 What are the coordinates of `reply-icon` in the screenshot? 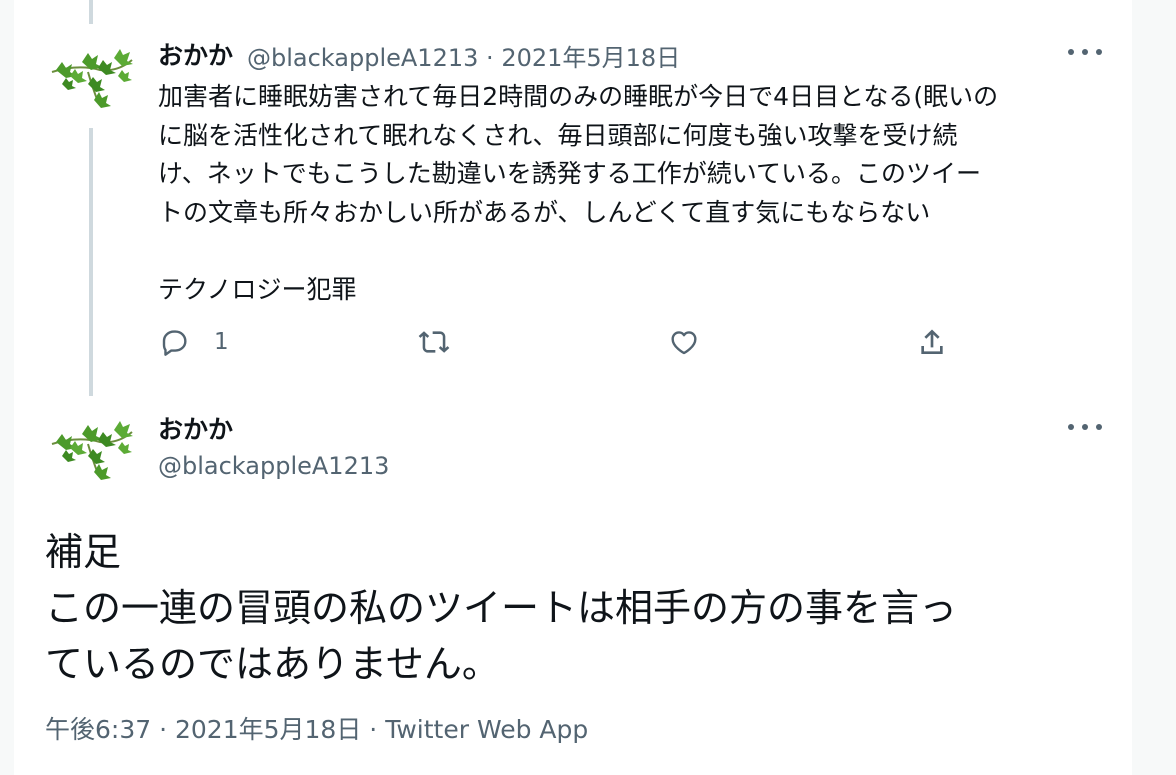 It's located at (174, 343).